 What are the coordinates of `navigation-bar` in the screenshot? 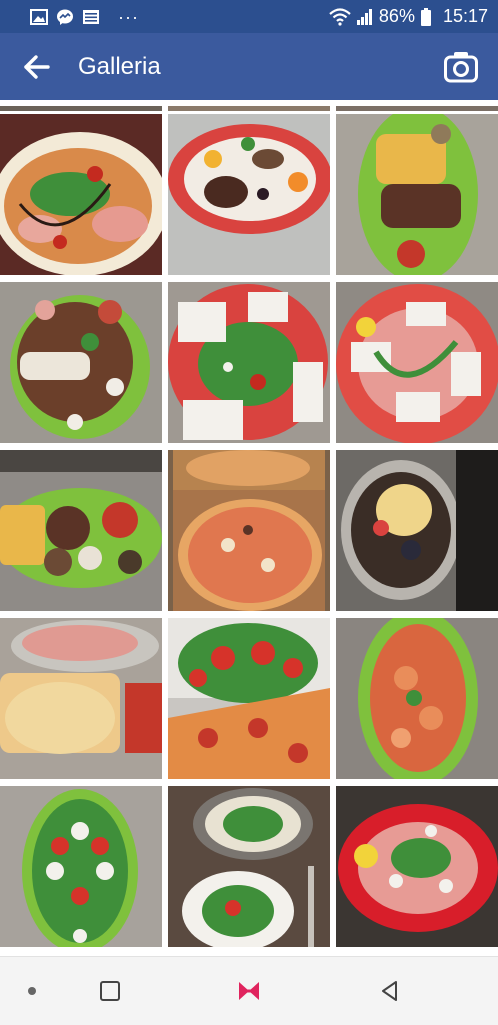 It's located at (249, 990).